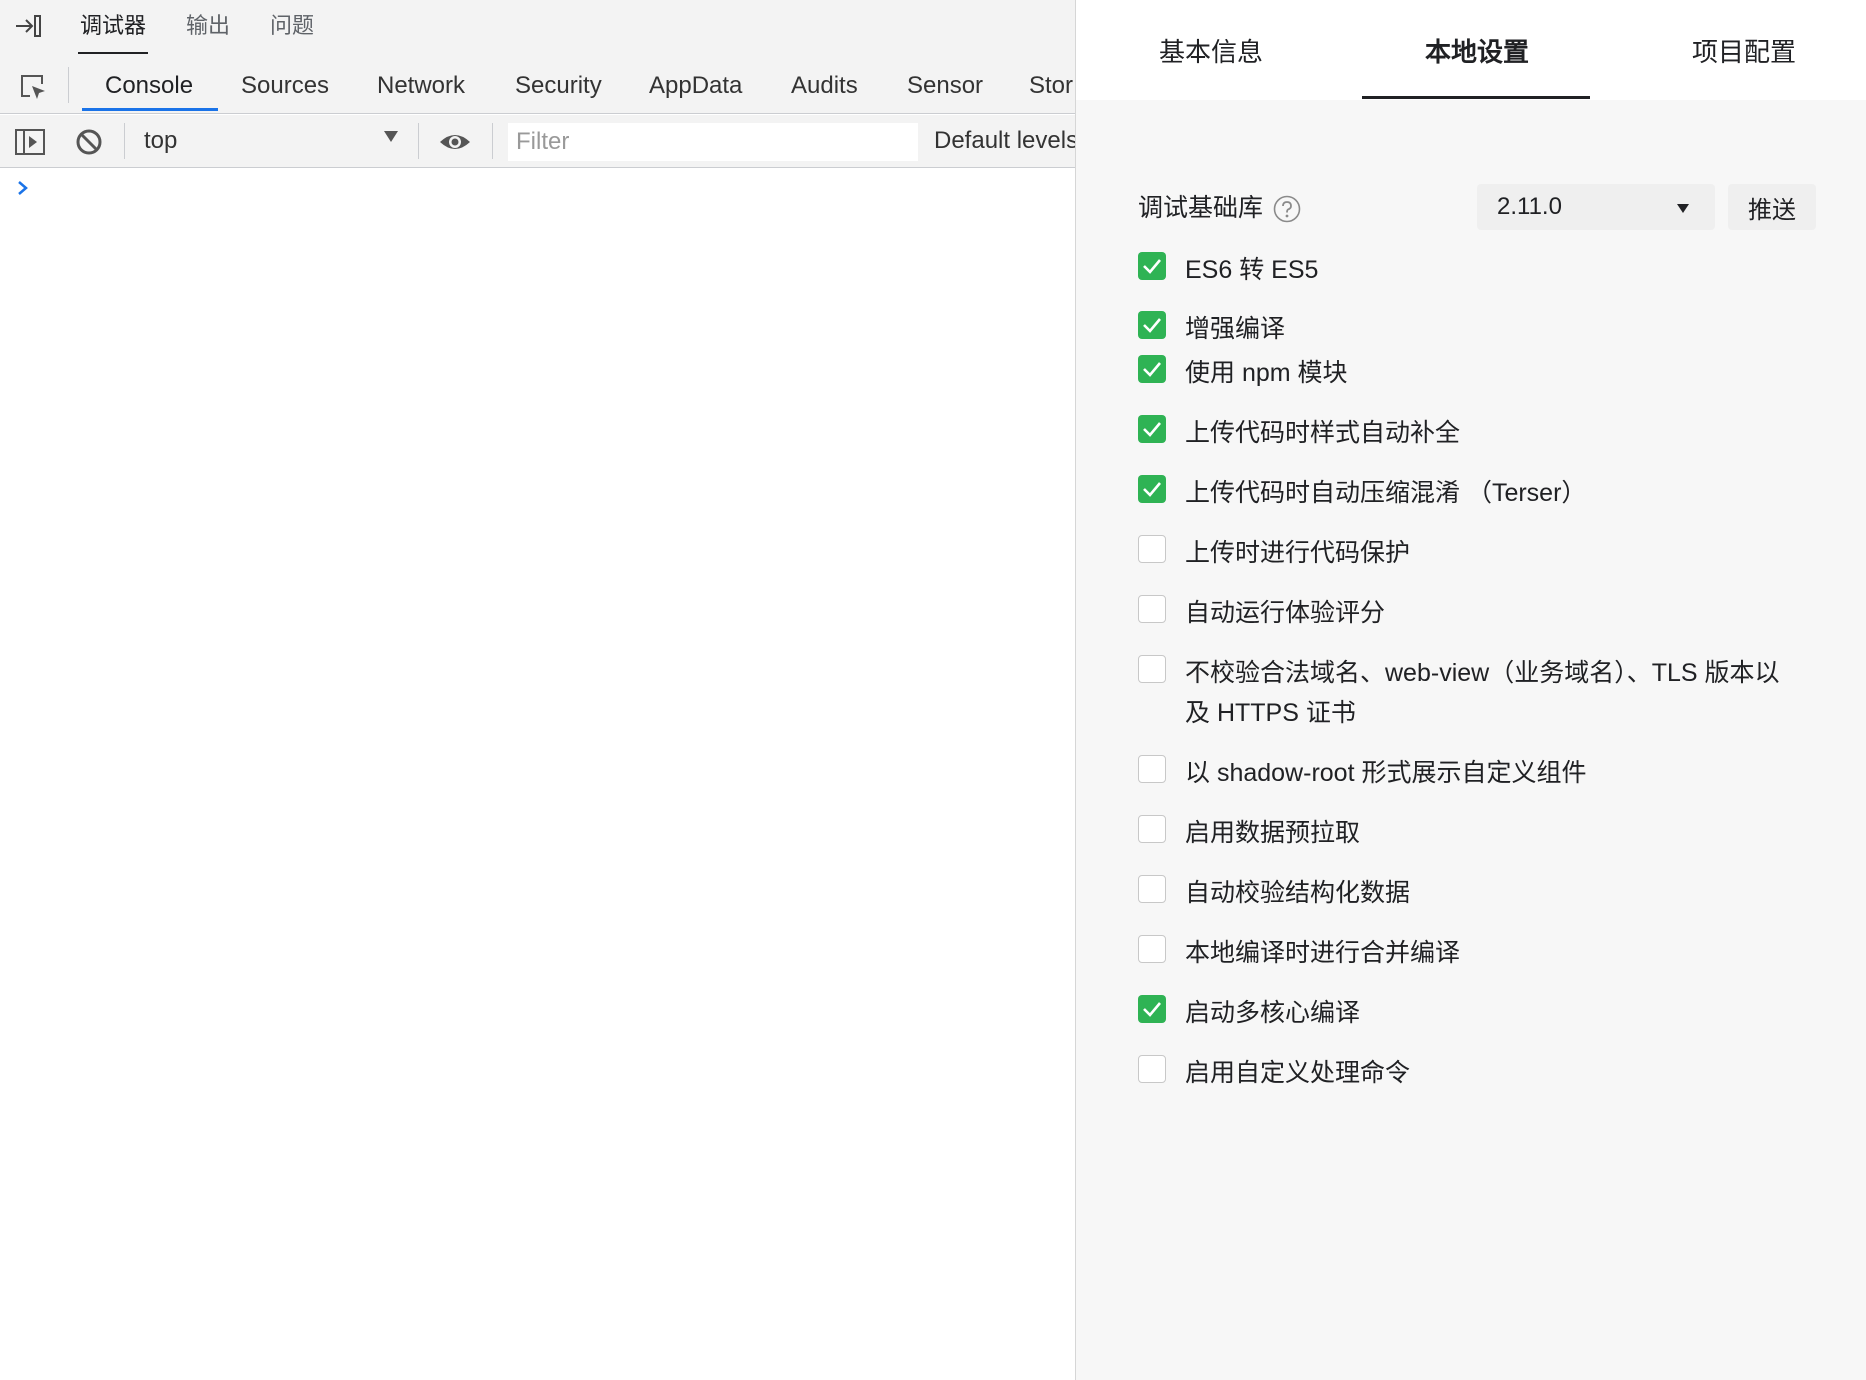 The image size is (1866, 1380). I want to click on settings-tabbar: 基本信息 本地设置 项目配置, so click(1471, 50).